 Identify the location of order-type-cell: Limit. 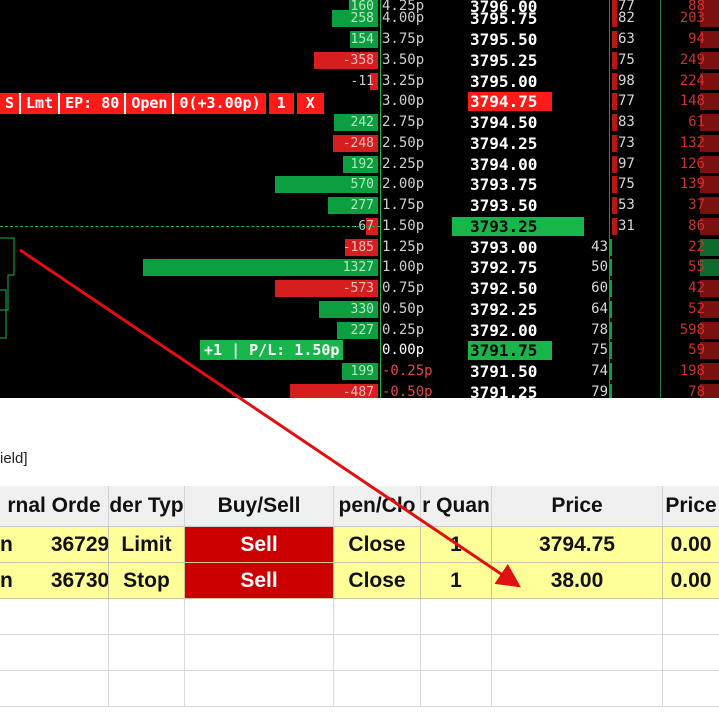
(147, 545).